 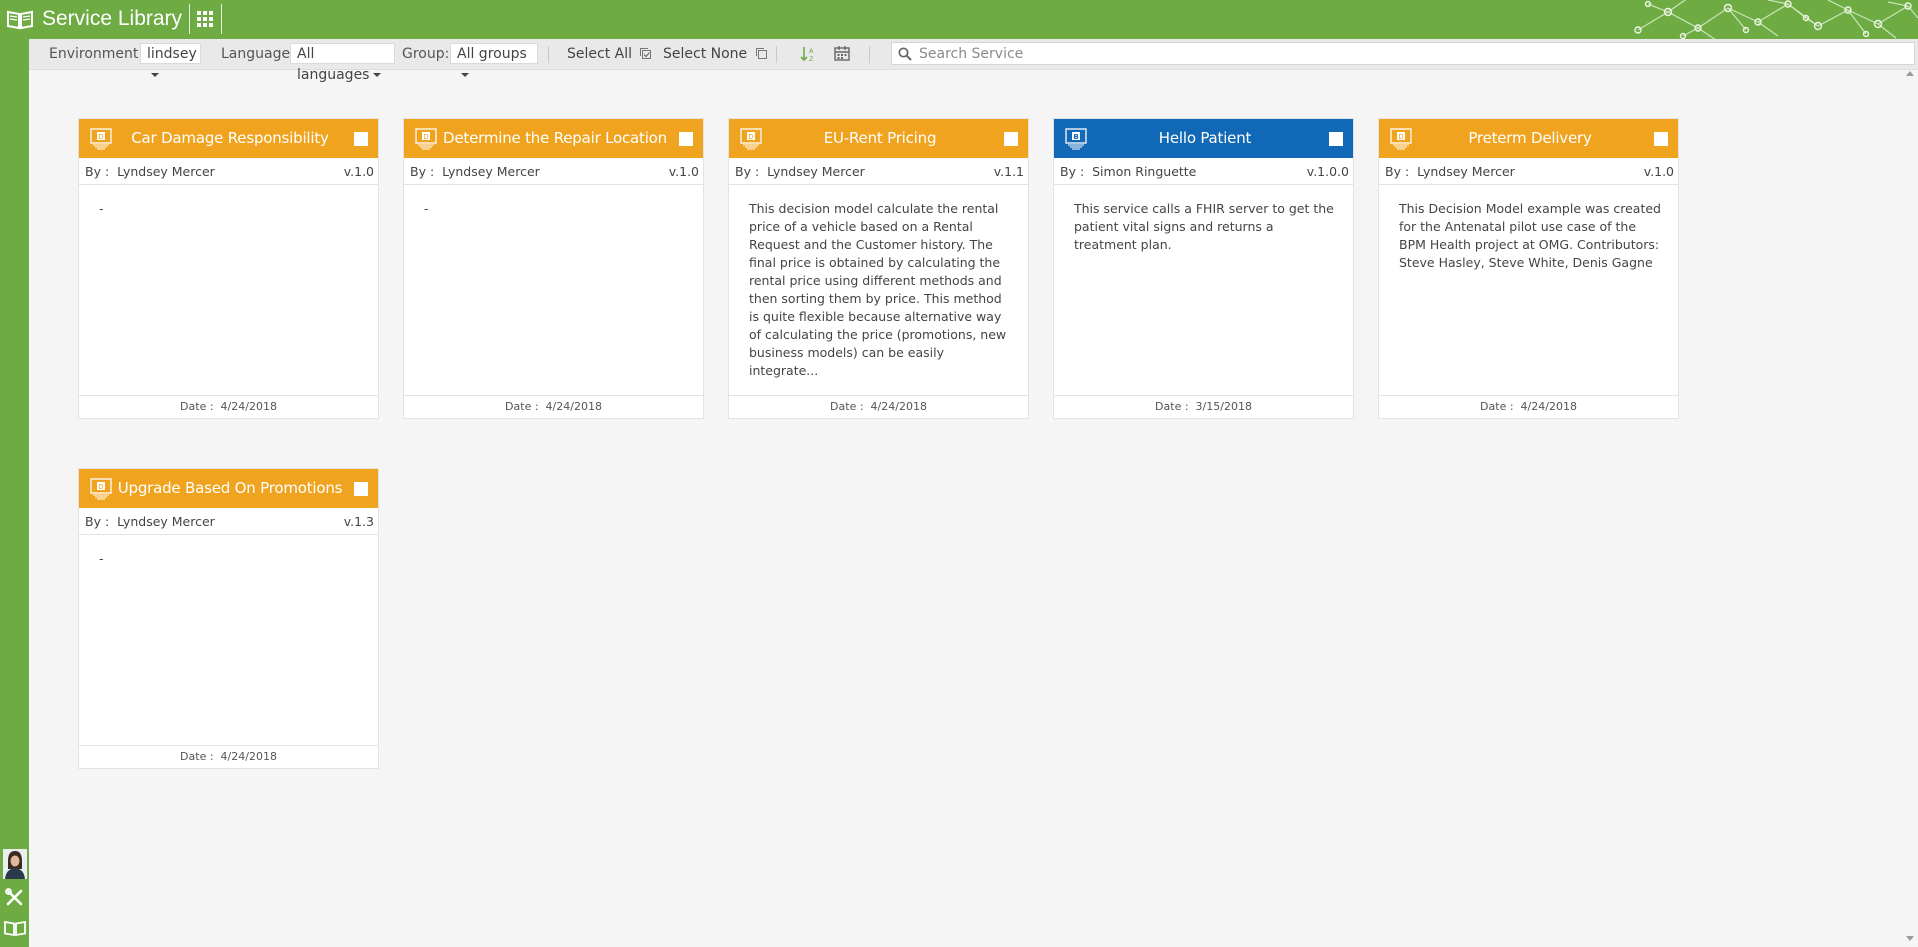 What do you see at coordinates (205, 19) in the screenshot?
I see `apps-grid-icon` at bounding box center [205, 19].